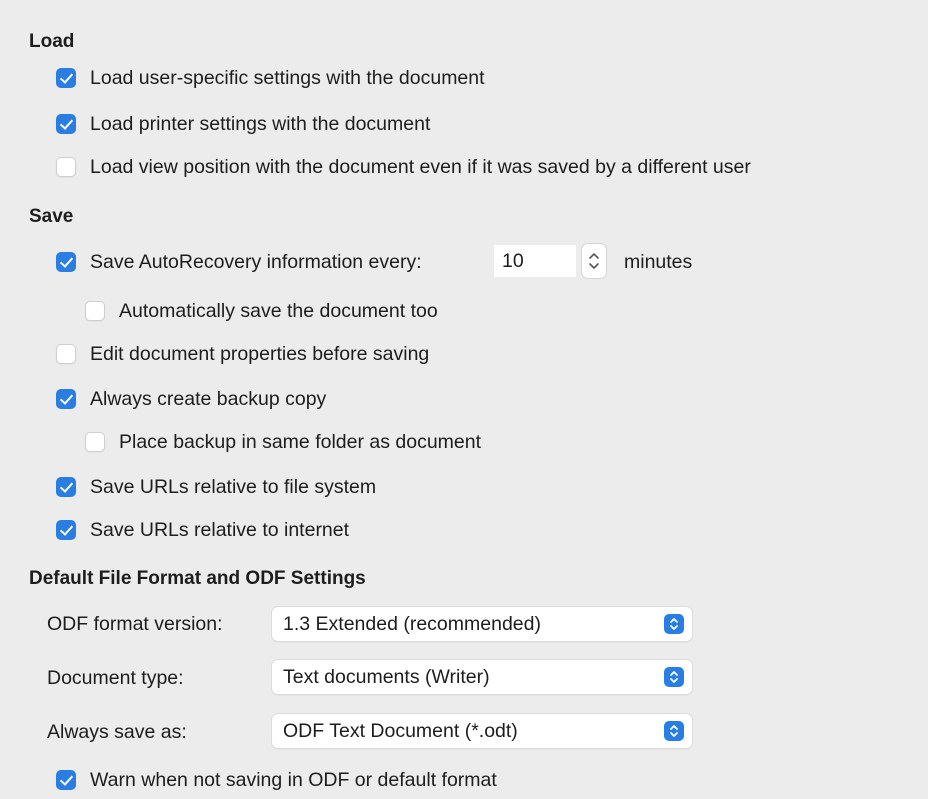 This screenshot has height=799, width=928. I want to click on load-printer-settings-label: Load printer settings with the document, so click(260, 123).